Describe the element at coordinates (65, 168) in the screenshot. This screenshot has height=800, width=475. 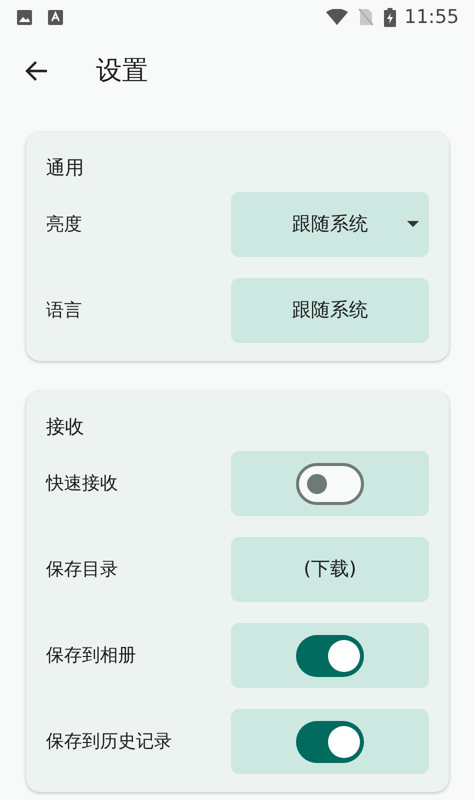
I see `section-title: 通用` at that location.